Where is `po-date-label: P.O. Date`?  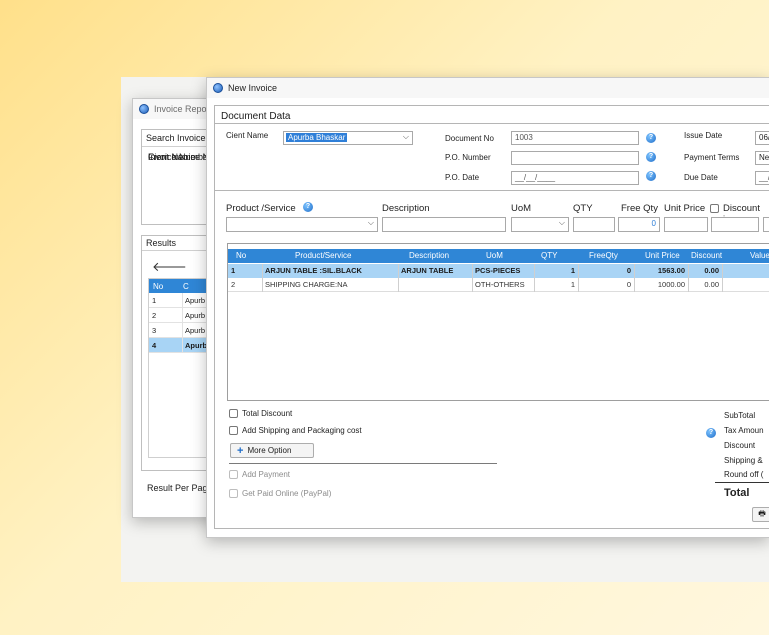
po-date-label: P.O. Date is located at coordinates (462, 177).